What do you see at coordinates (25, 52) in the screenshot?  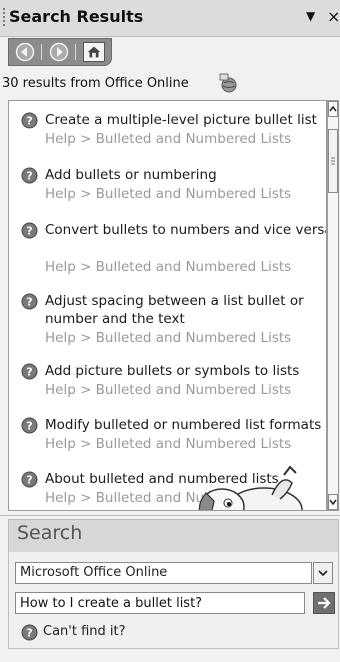 I see `back-icon` at bounding box center [25, 52].